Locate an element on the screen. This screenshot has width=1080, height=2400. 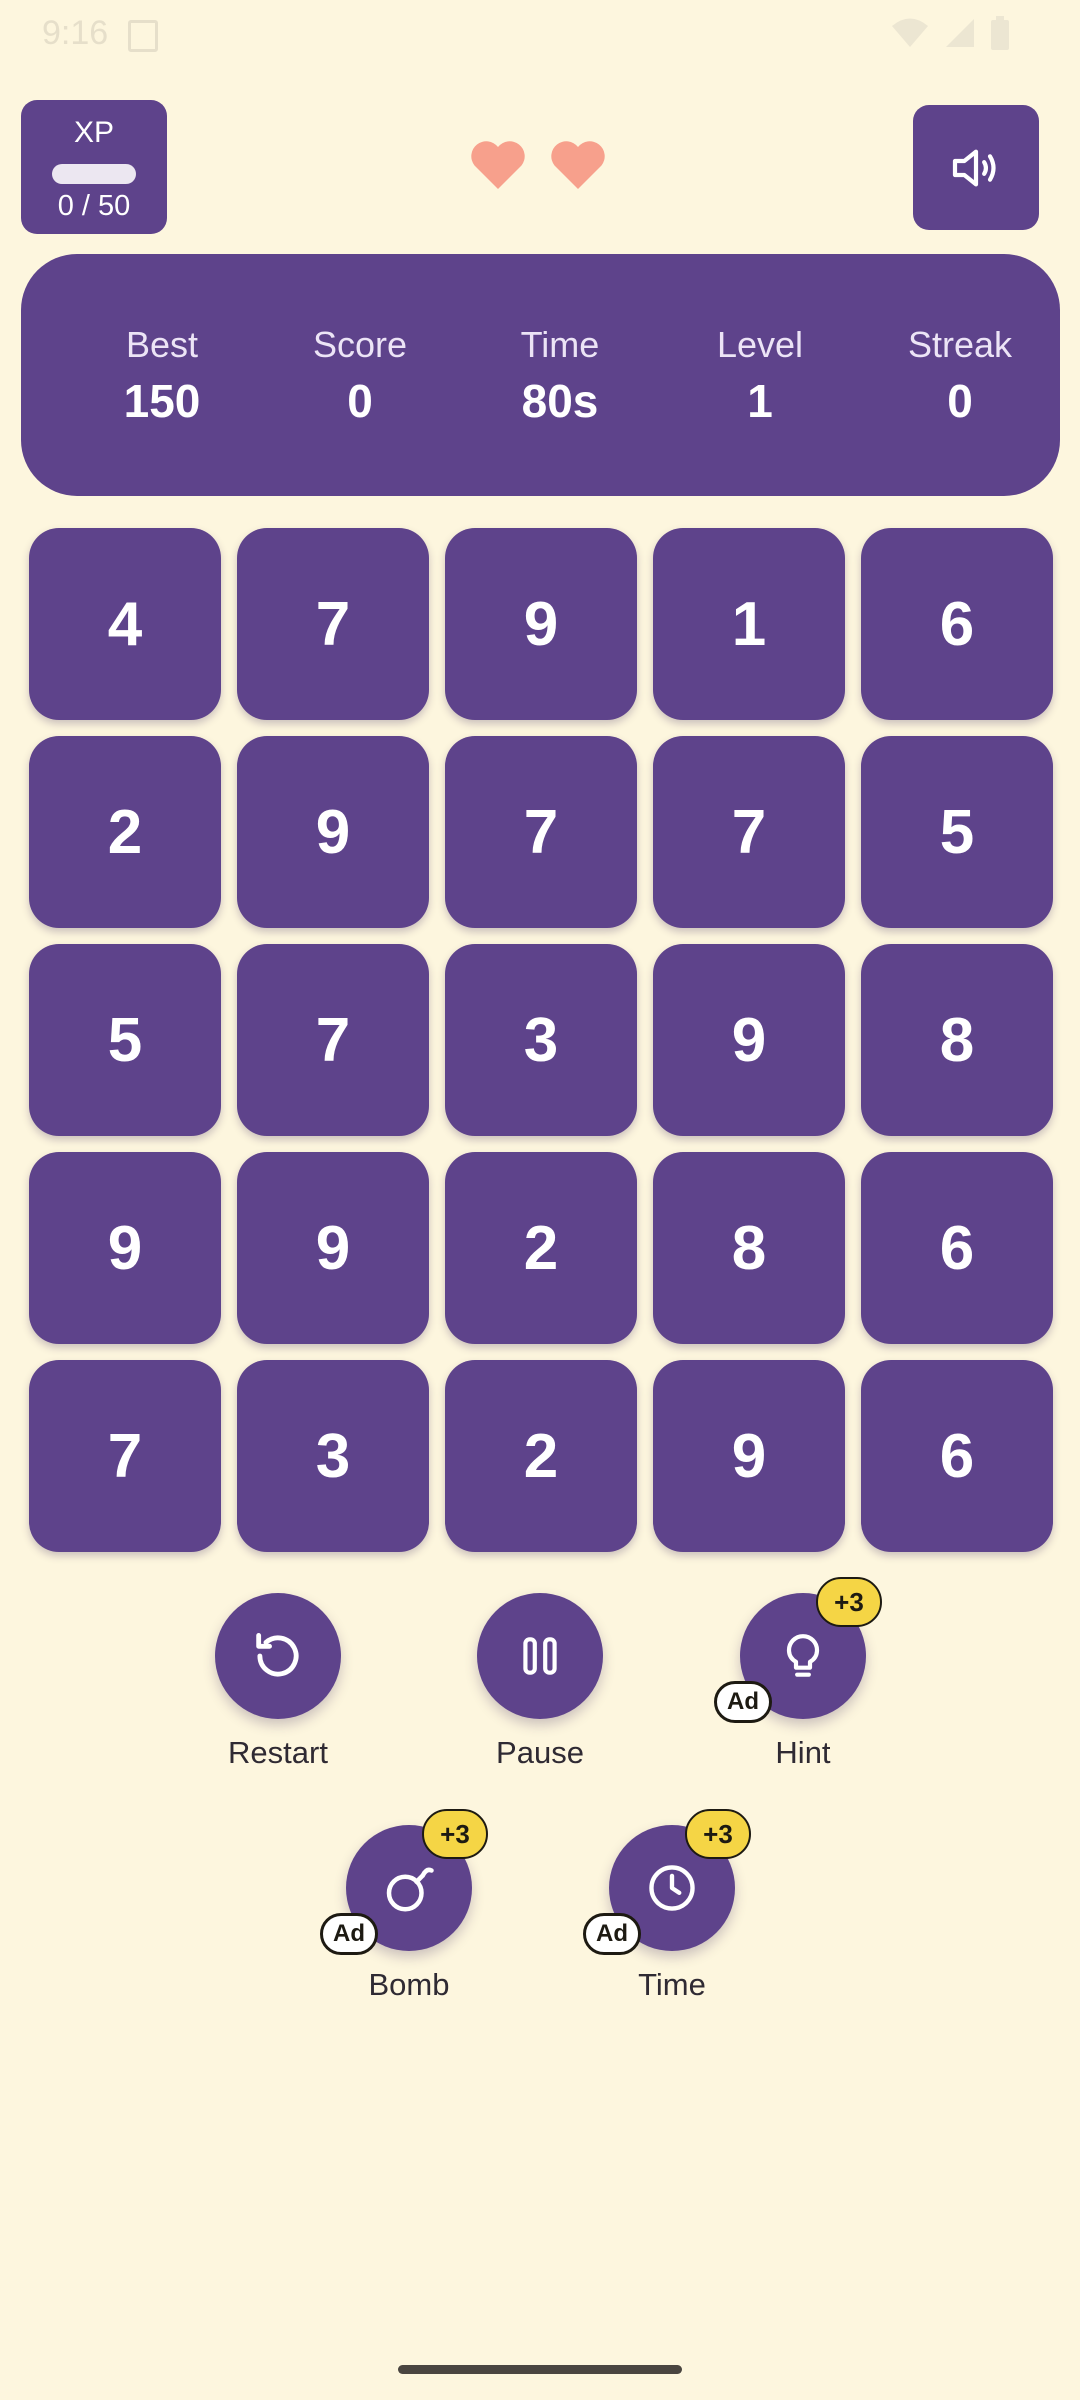
stat-time: Time 80s is located at coordinates (560, 376).